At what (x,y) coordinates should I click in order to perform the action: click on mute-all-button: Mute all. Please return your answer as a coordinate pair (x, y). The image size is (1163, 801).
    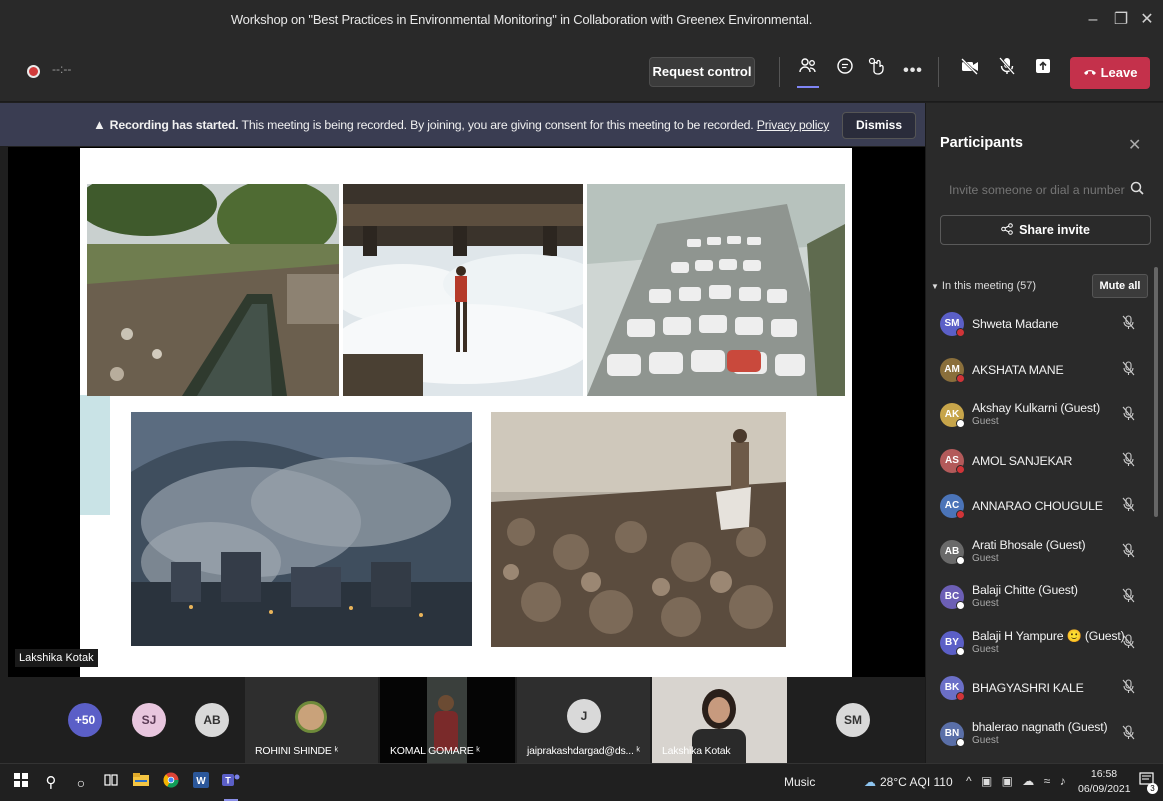
    Looking at the image, I should click on (1120, 286).